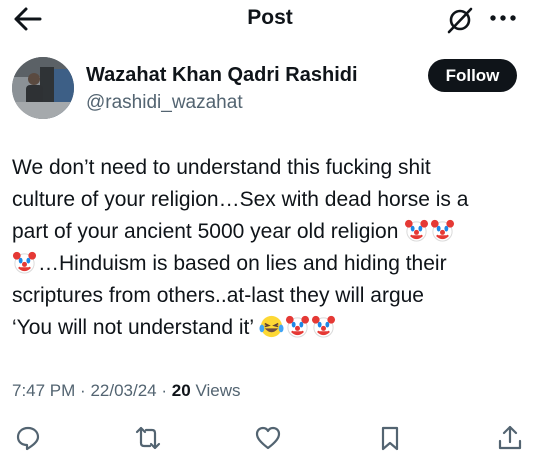 This screenshot has height=457, width=540. What do you see at coordinates (390, 438) in the screenshot?
I see `bookmark-icon` at bounding box center [390, 438].